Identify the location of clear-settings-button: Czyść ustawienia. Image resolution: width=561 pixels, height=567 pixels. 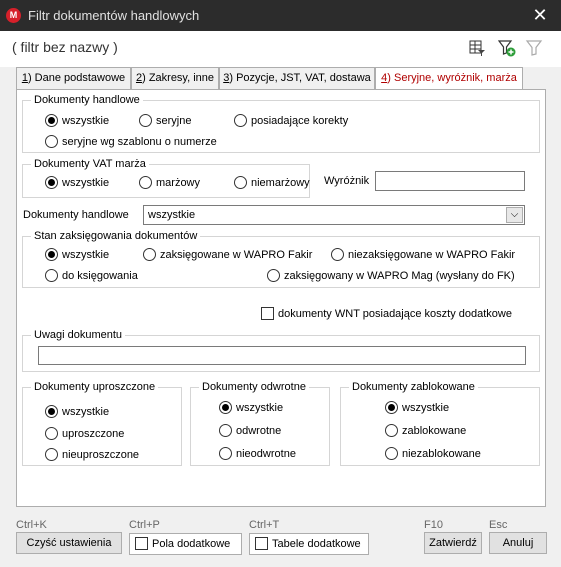
(69, 543).